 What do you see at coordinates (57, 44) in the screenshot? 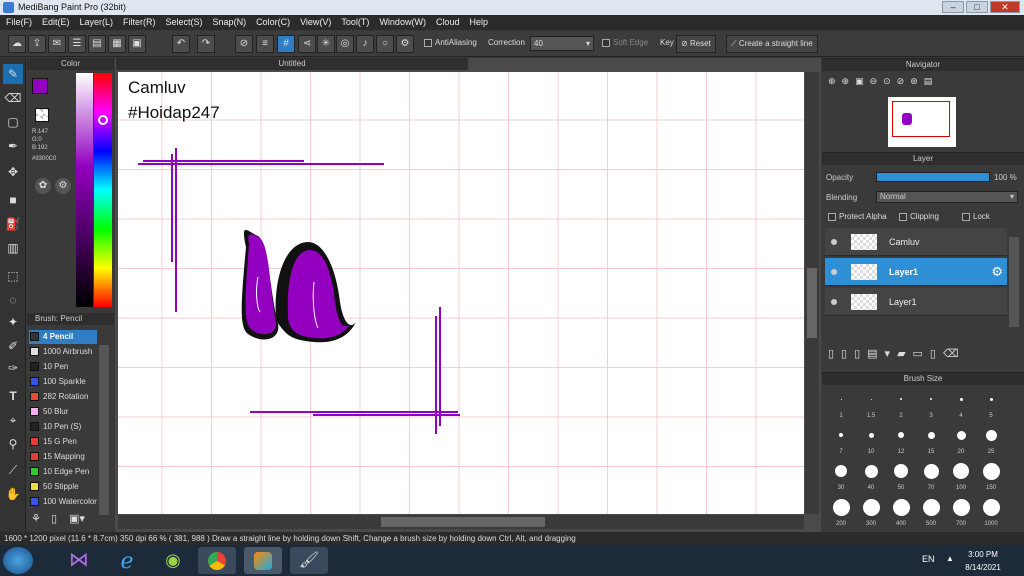
I see `comment-icon: ✉` at bounding box center [57, 44].